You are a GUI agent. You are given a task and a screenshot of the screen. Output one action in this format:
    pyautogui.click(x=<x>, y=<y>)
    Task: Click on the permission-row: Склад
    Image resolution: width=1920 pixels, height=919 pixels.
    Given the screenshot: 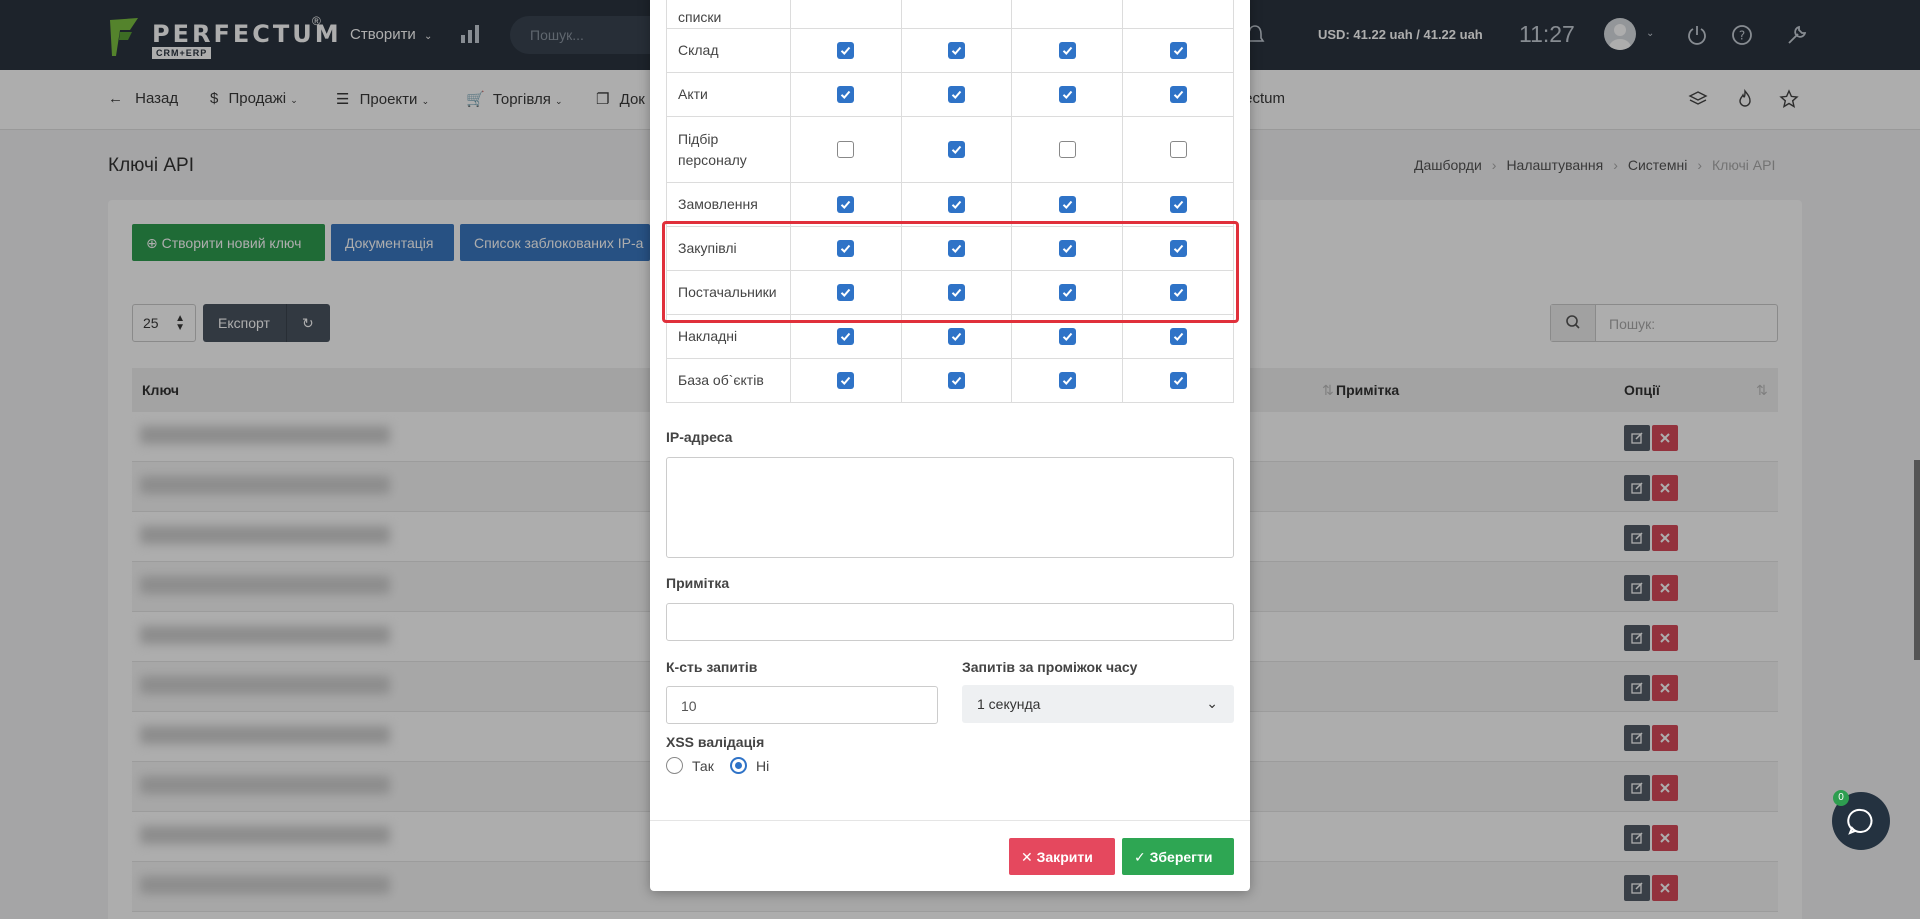 What is the action you would take?
    pyautogui.click(x=950, y=50)
    